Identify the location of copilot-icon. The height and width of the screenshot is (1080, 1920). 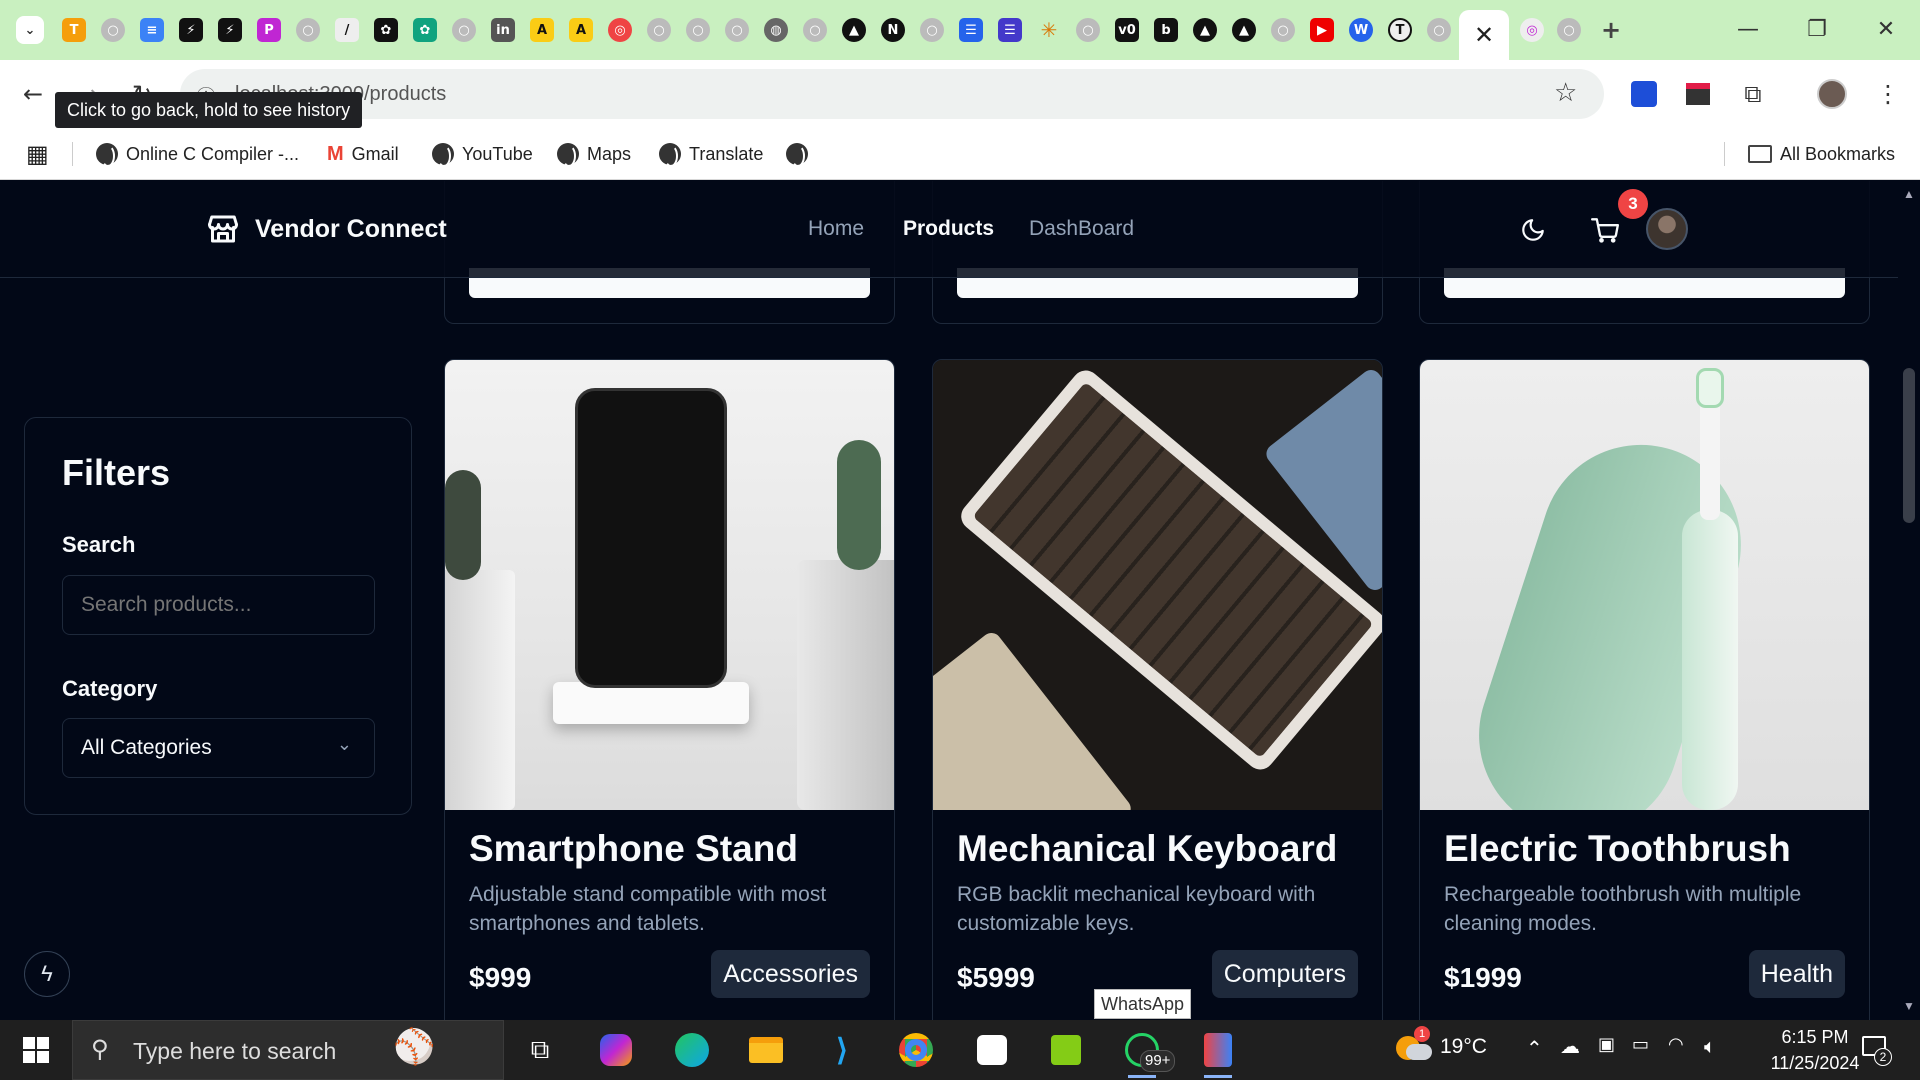
(616, 1050).